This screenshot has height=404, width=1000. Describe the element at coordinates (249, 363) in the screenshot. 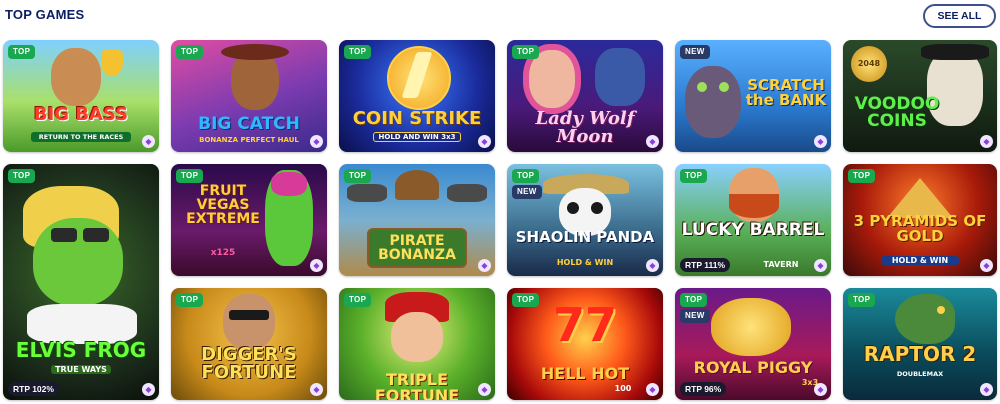

I see `game-logo: DIGGER'S FORTUNE` at that location.